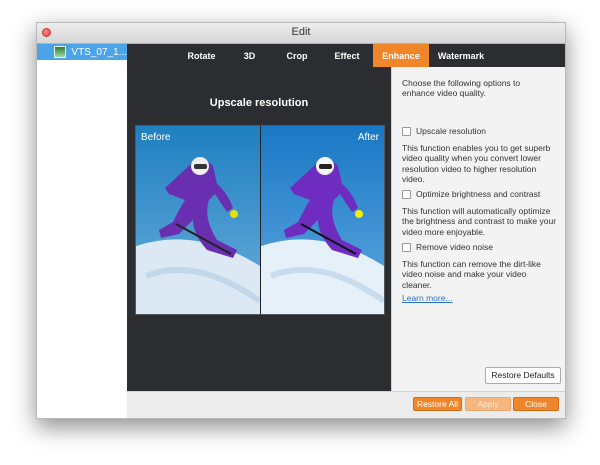 This screenshot has height=465, width=600. What do you see at coordinates (478, 194) in the screenshot?
I see `optimize-brightness-label: Optimize brightness and contrast` at bounding box center [478, 194].